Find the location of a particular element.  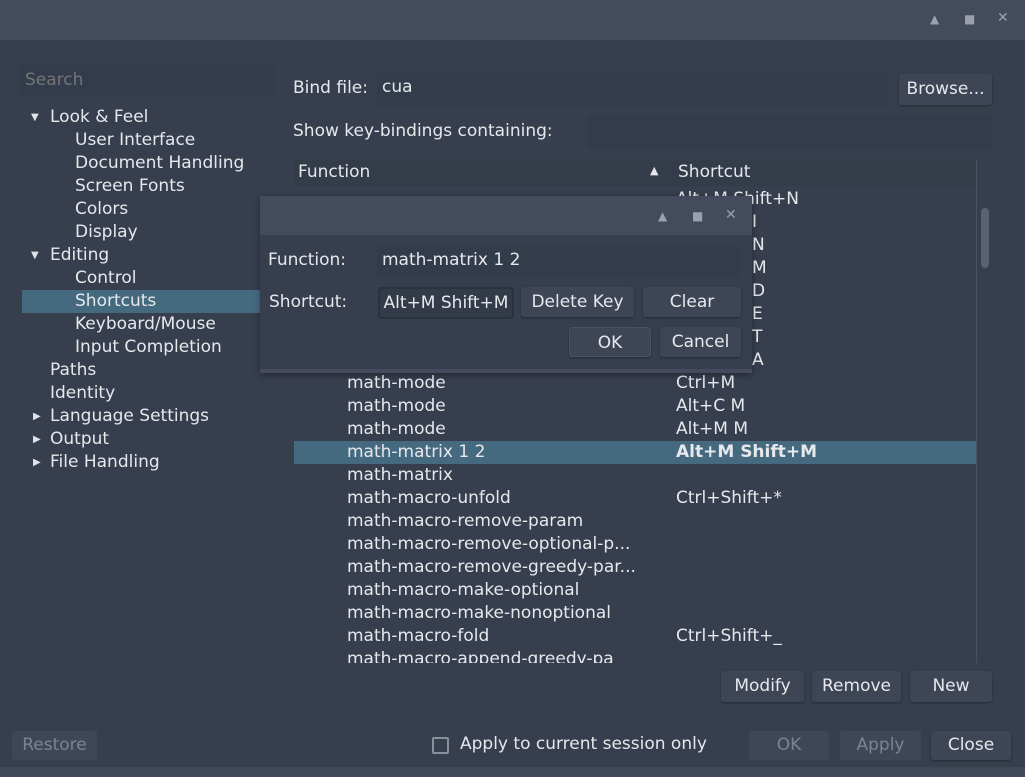

dialog-close-icon: ✕ is located at coordinates (731, 215).